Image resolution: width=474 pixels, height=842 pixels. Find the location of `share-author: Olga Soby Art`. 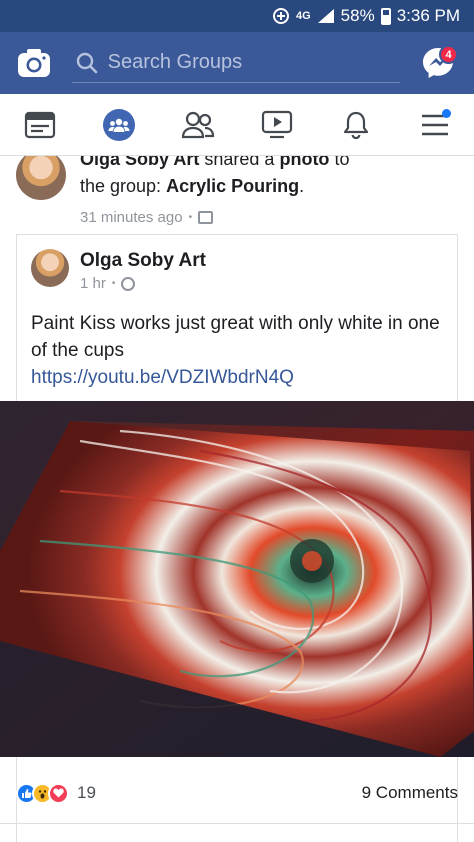

share-author: Olga Soby Art is located at coordinates (139, 162).